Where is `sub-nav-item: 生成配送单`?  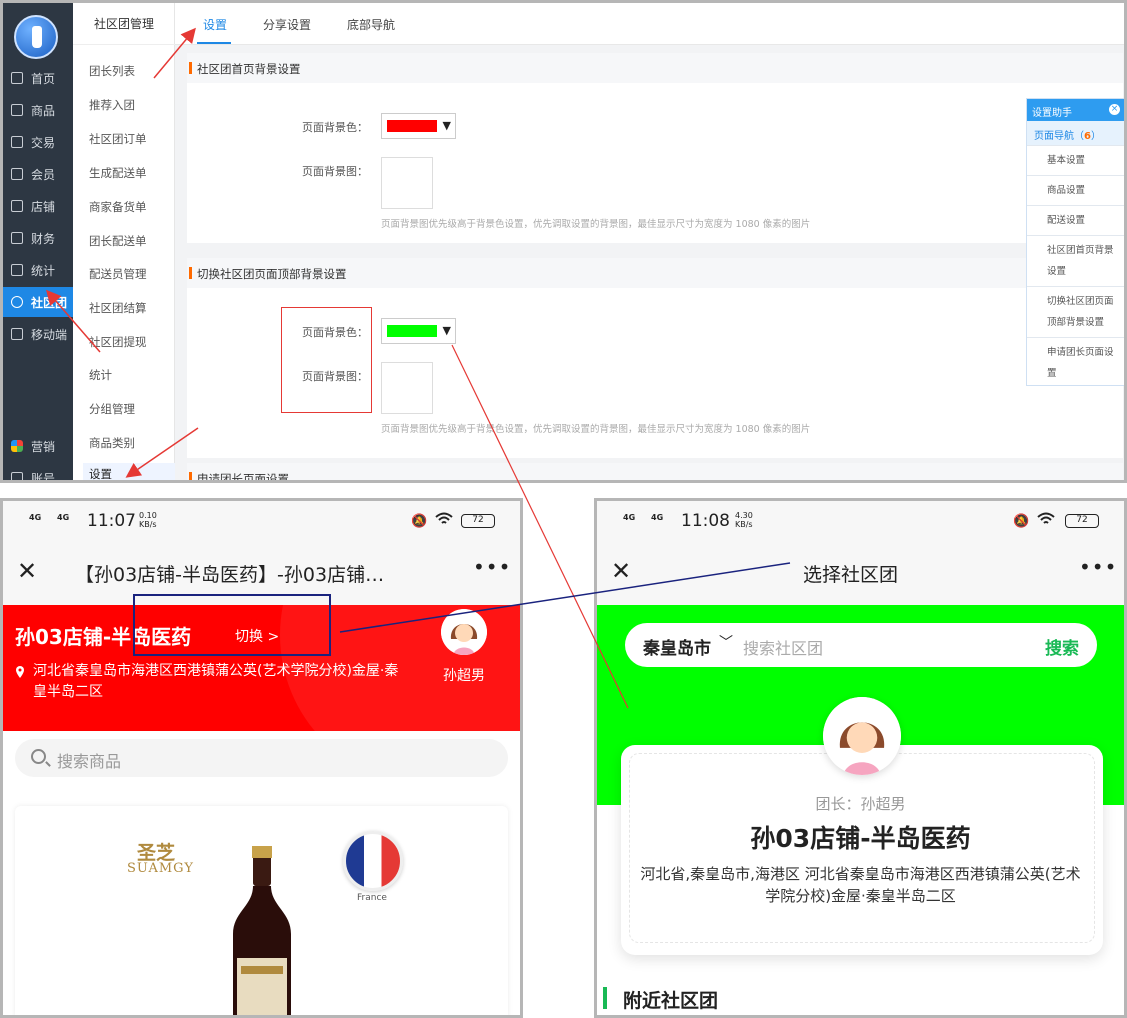
sub-nav-item: 生成配送单 is located at coordinates (118, 173).